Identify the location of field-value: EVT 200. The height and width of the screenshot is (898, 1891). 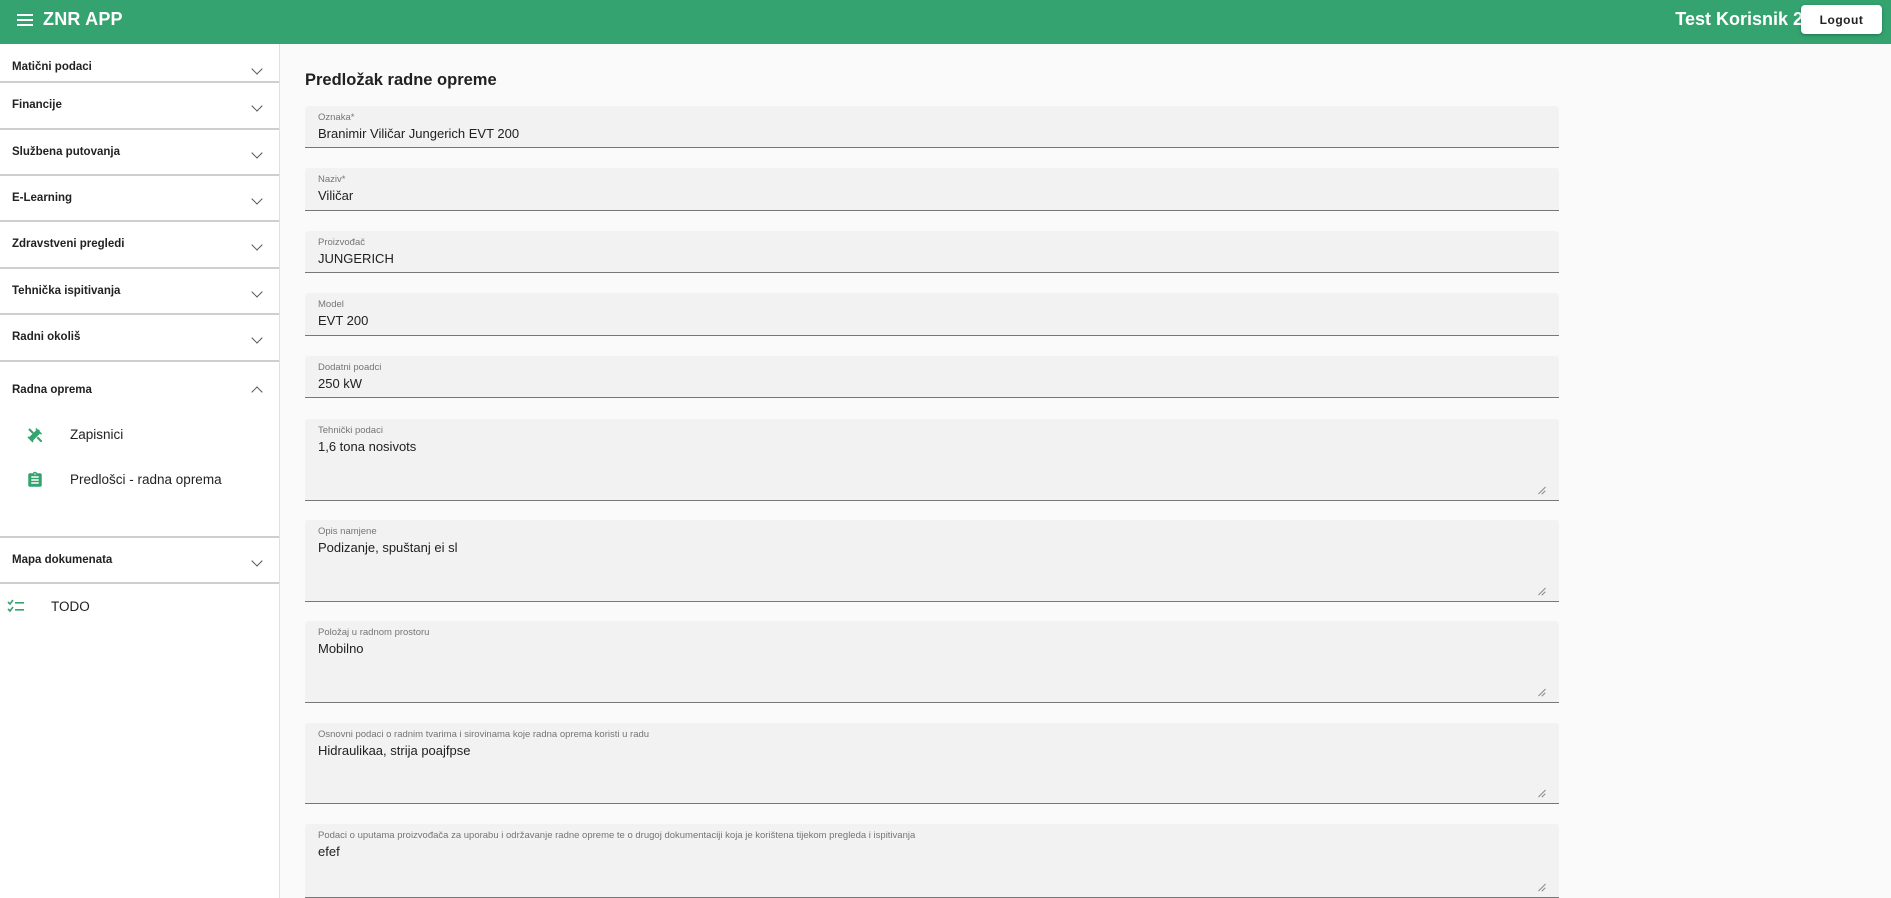
(343, 320).